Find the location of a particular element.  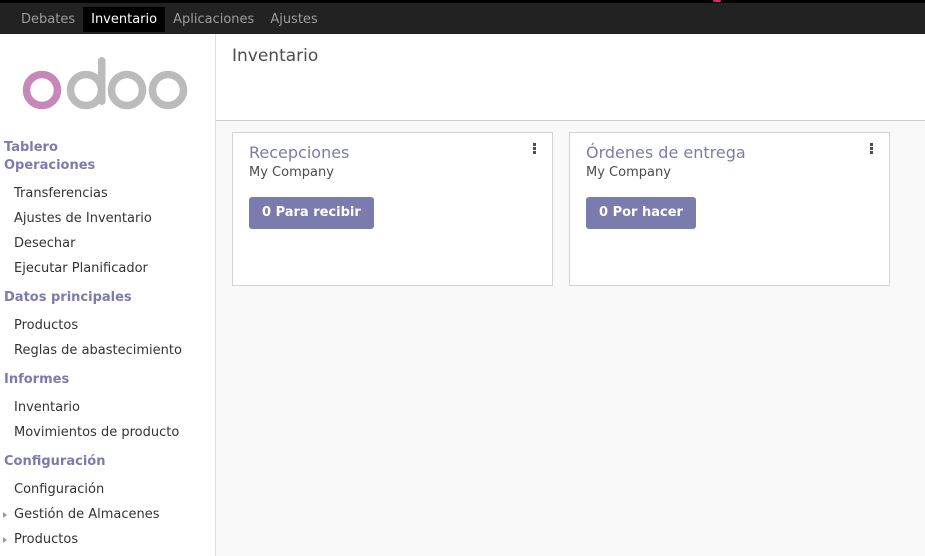

card-title: Órdenes de entrega is located at coordinates (666, 152).